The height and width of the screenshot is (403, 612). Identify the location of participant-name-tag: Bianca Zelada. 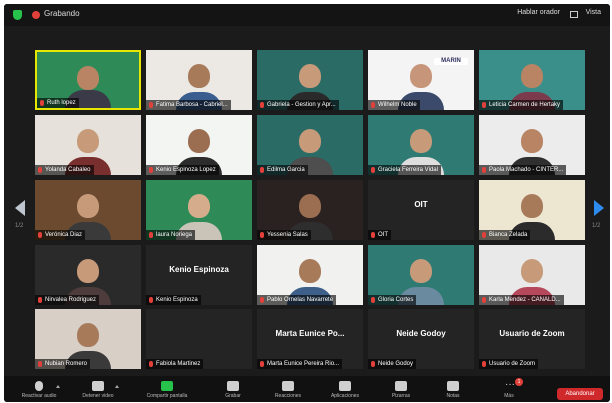
(505, 235).